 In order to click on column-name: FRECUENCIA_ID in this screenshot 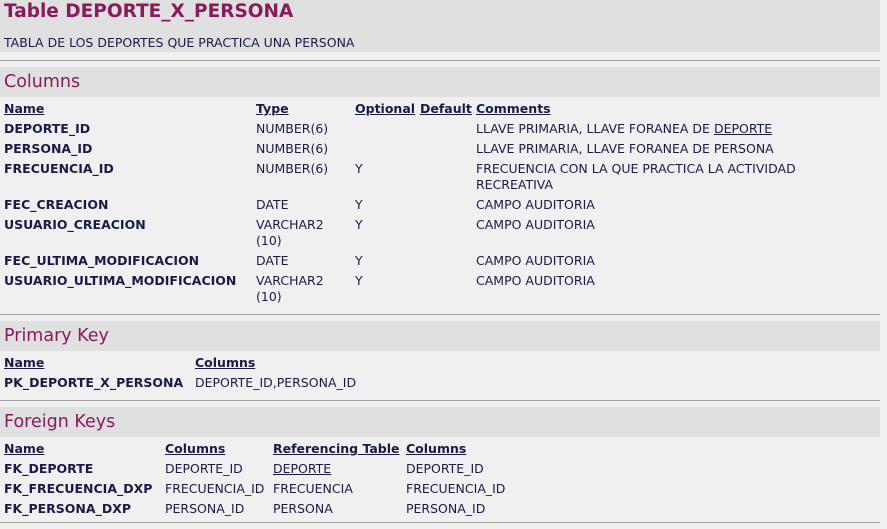, I will do `click(59, 168)`.